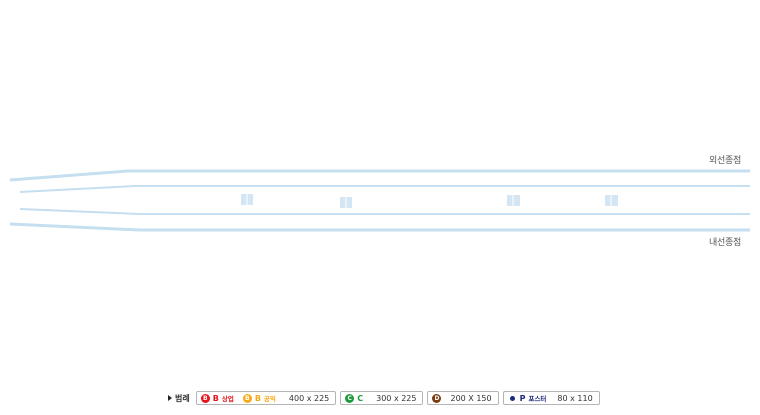  Describe the element at coordinates (575, 398) in the screenshot. I see `legend-size-p: 80 x 110` at that location.